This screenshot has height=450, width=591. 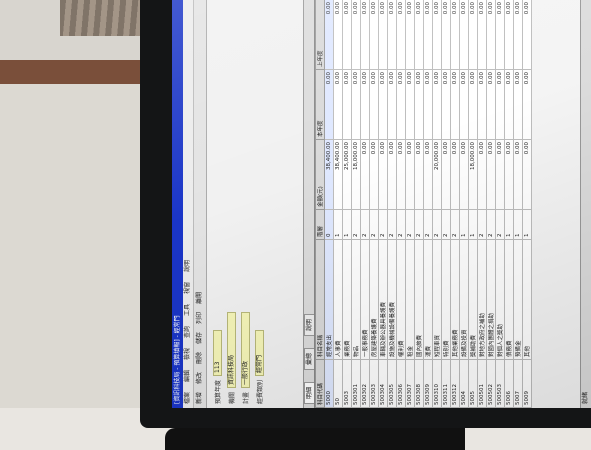 What do you see at coordinates (473, 299) in the screenshot?
I see `table-cell: 獎補助費` at bounding box center [473, 299].